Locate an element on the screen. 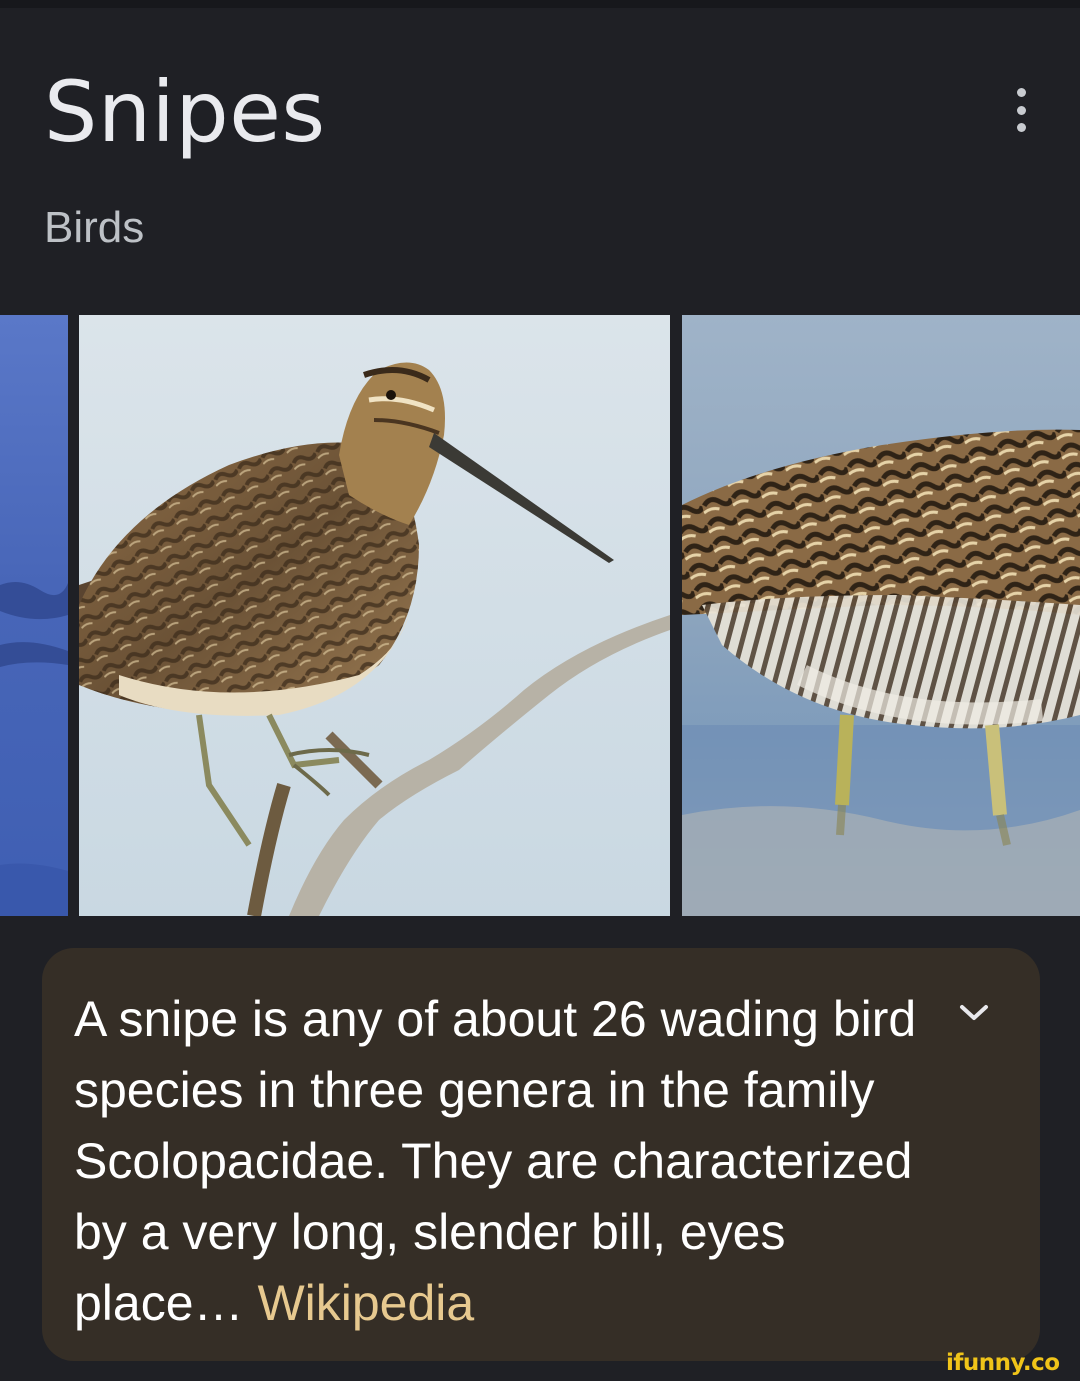 The height and width of the screenshot is (1381, 1080). page-subtitle: Birds is located at coordinates (94, 227).